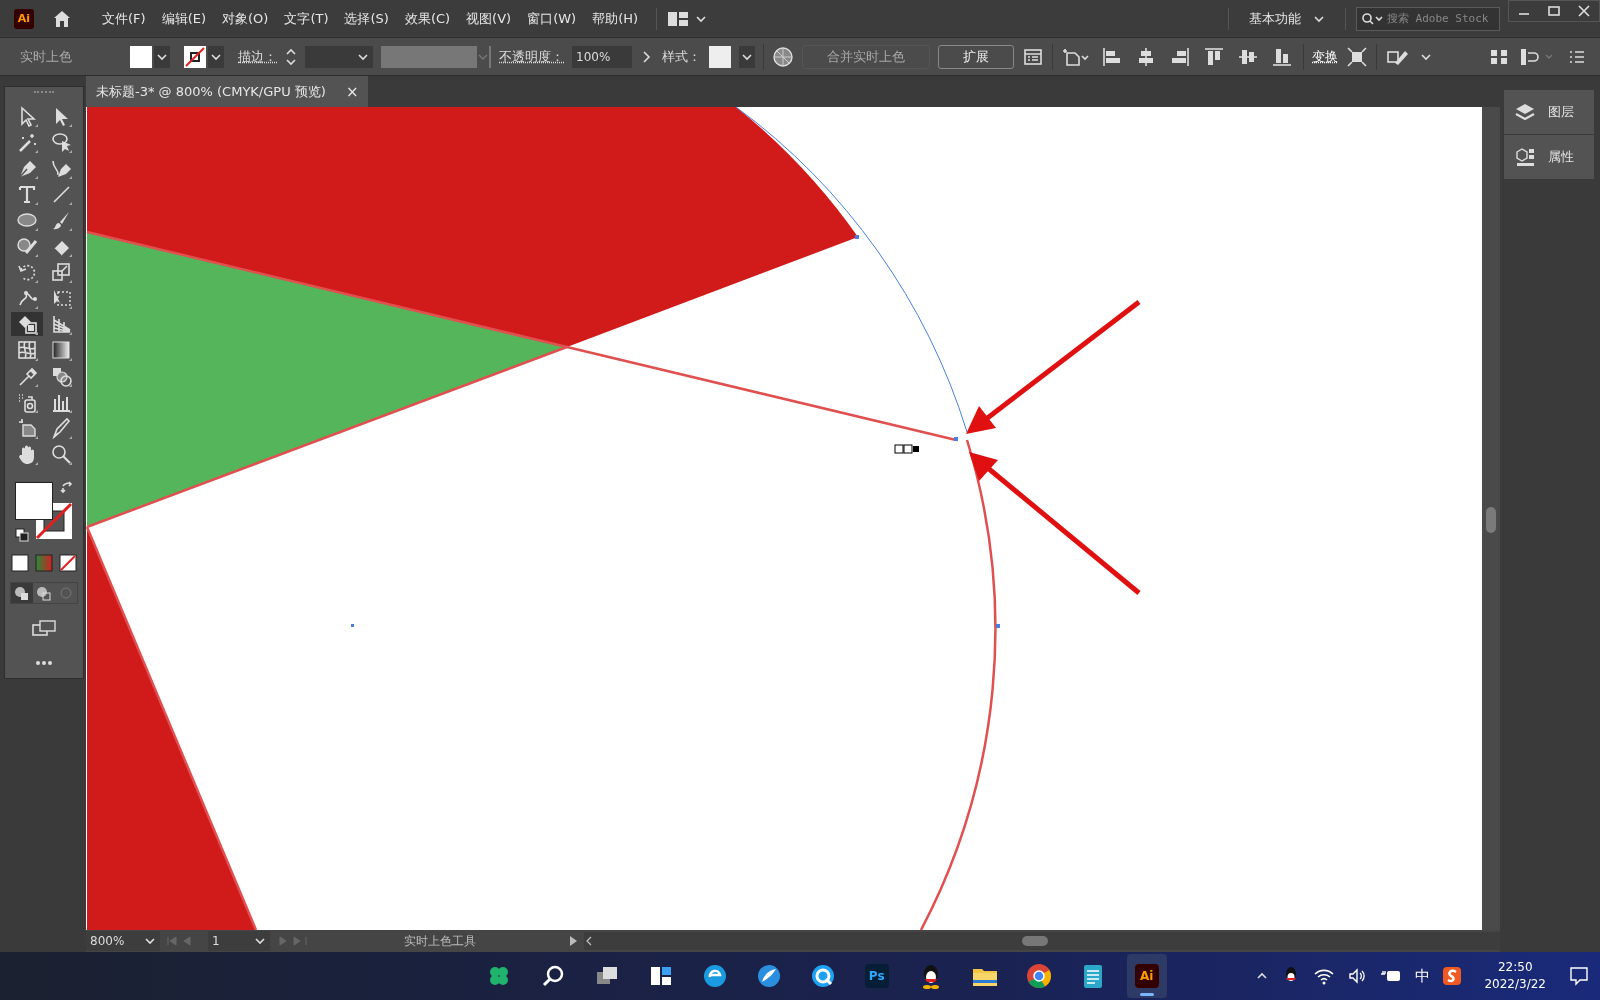 This screenshot has width=1600, height=1000. I want to click on status-text: 实时上色工具, so click(440, 941).